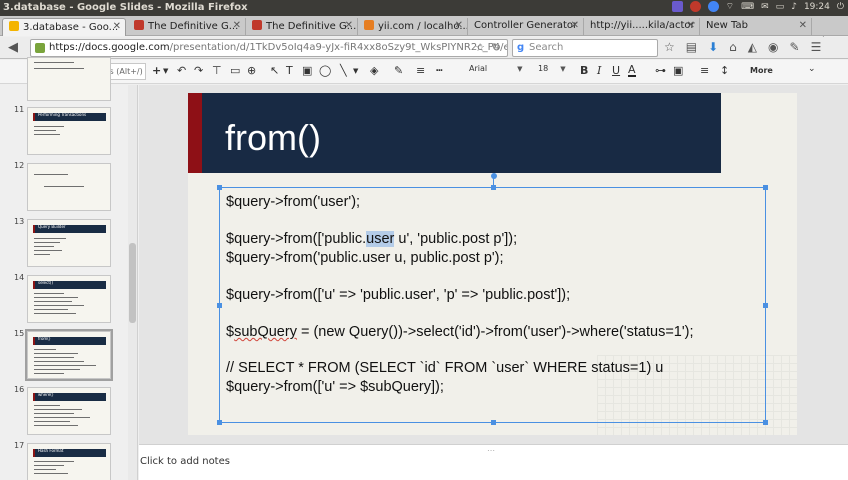 This screenshot has width=848, height=480. What do you see at coordinates (747, 7) in the screenshot?
I see `keyboard-icon: ⌨` at bounding box center [747, 7].